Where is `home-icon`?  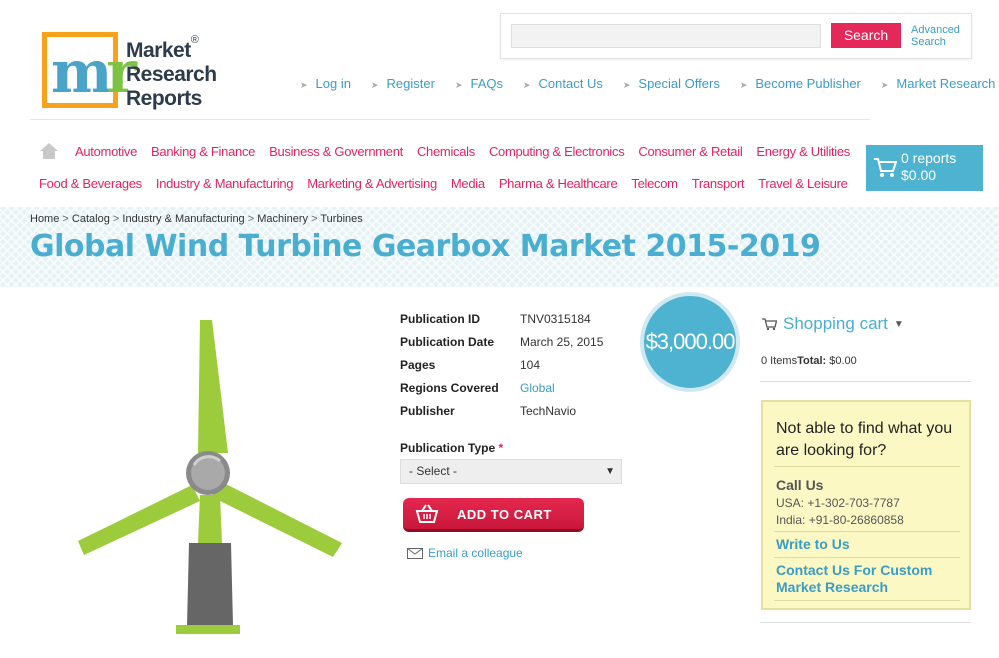
home-icon is located at coordinates (49, 151).